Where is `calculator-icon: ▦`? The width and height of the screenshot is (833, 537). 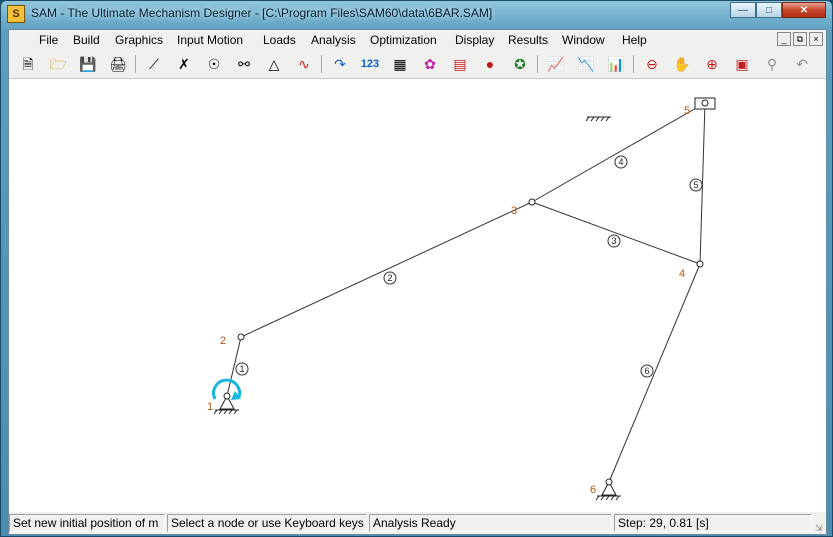
calculator-icon: ▦ is located at coordinates (400, 64).